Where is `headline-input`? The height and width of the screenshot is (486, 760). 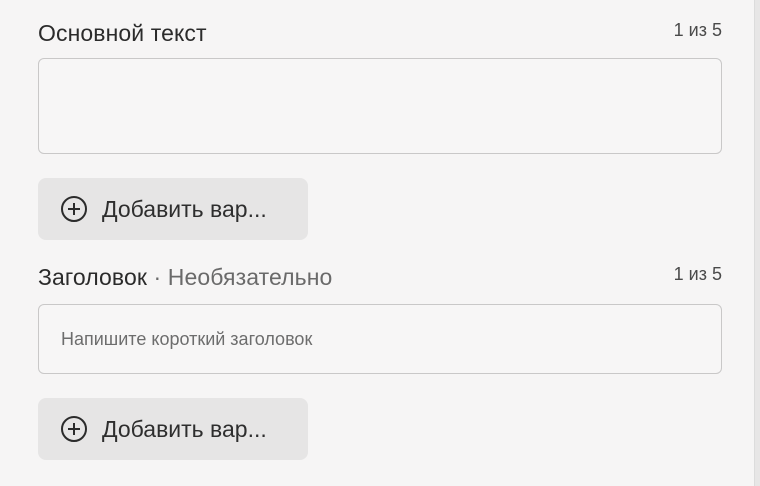 headline-input is located at coordinates (380, 339).